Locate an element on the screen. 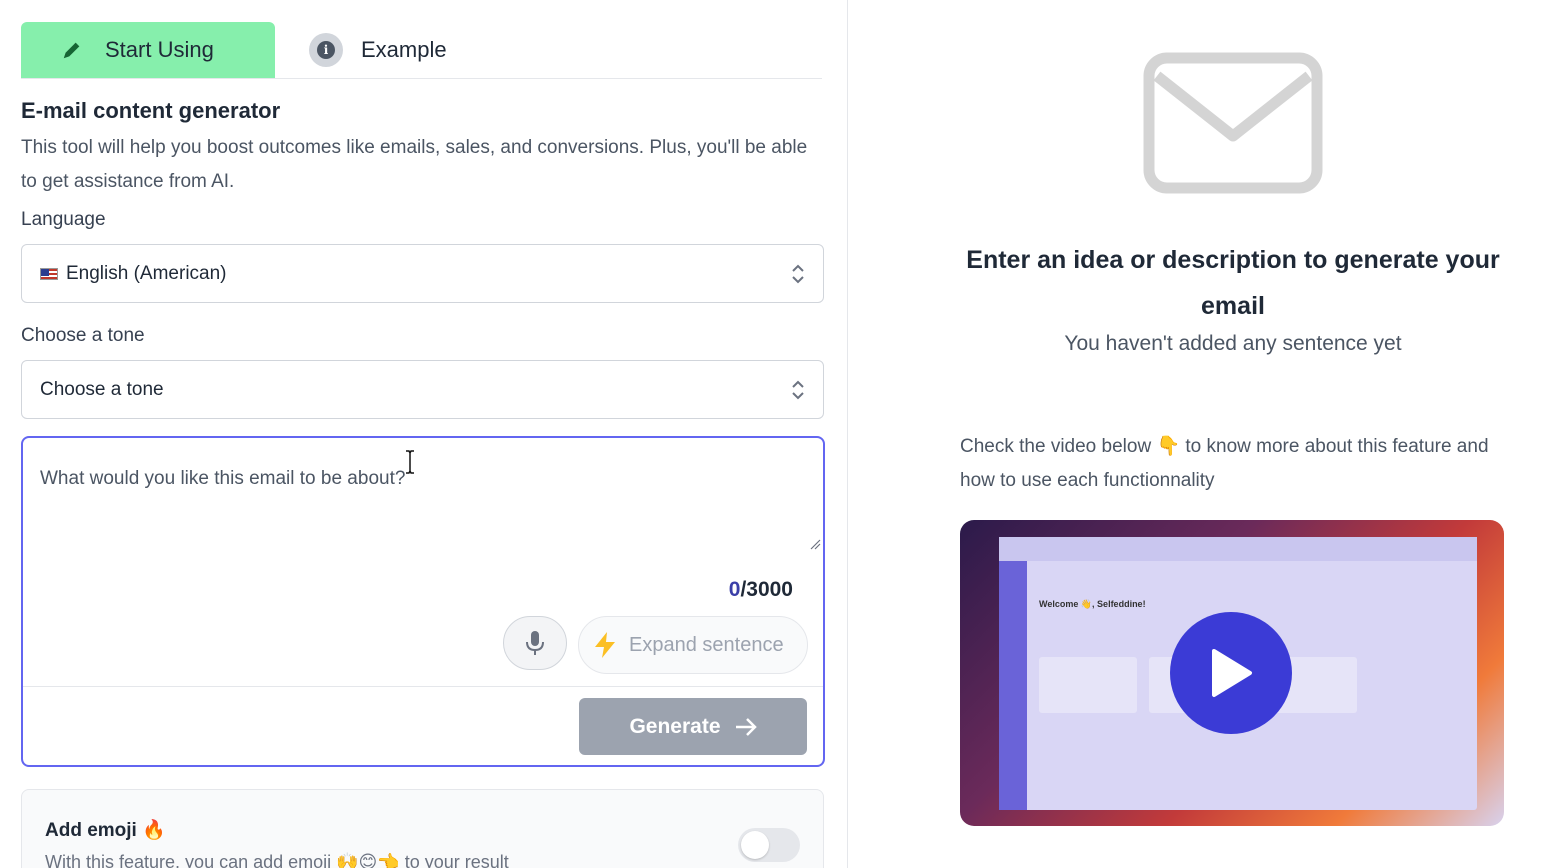 This screenshot has height=868, width=1566. video-welcome-text: Welcome 👋, Selfeddine! is located at coordinates (1092, 604).